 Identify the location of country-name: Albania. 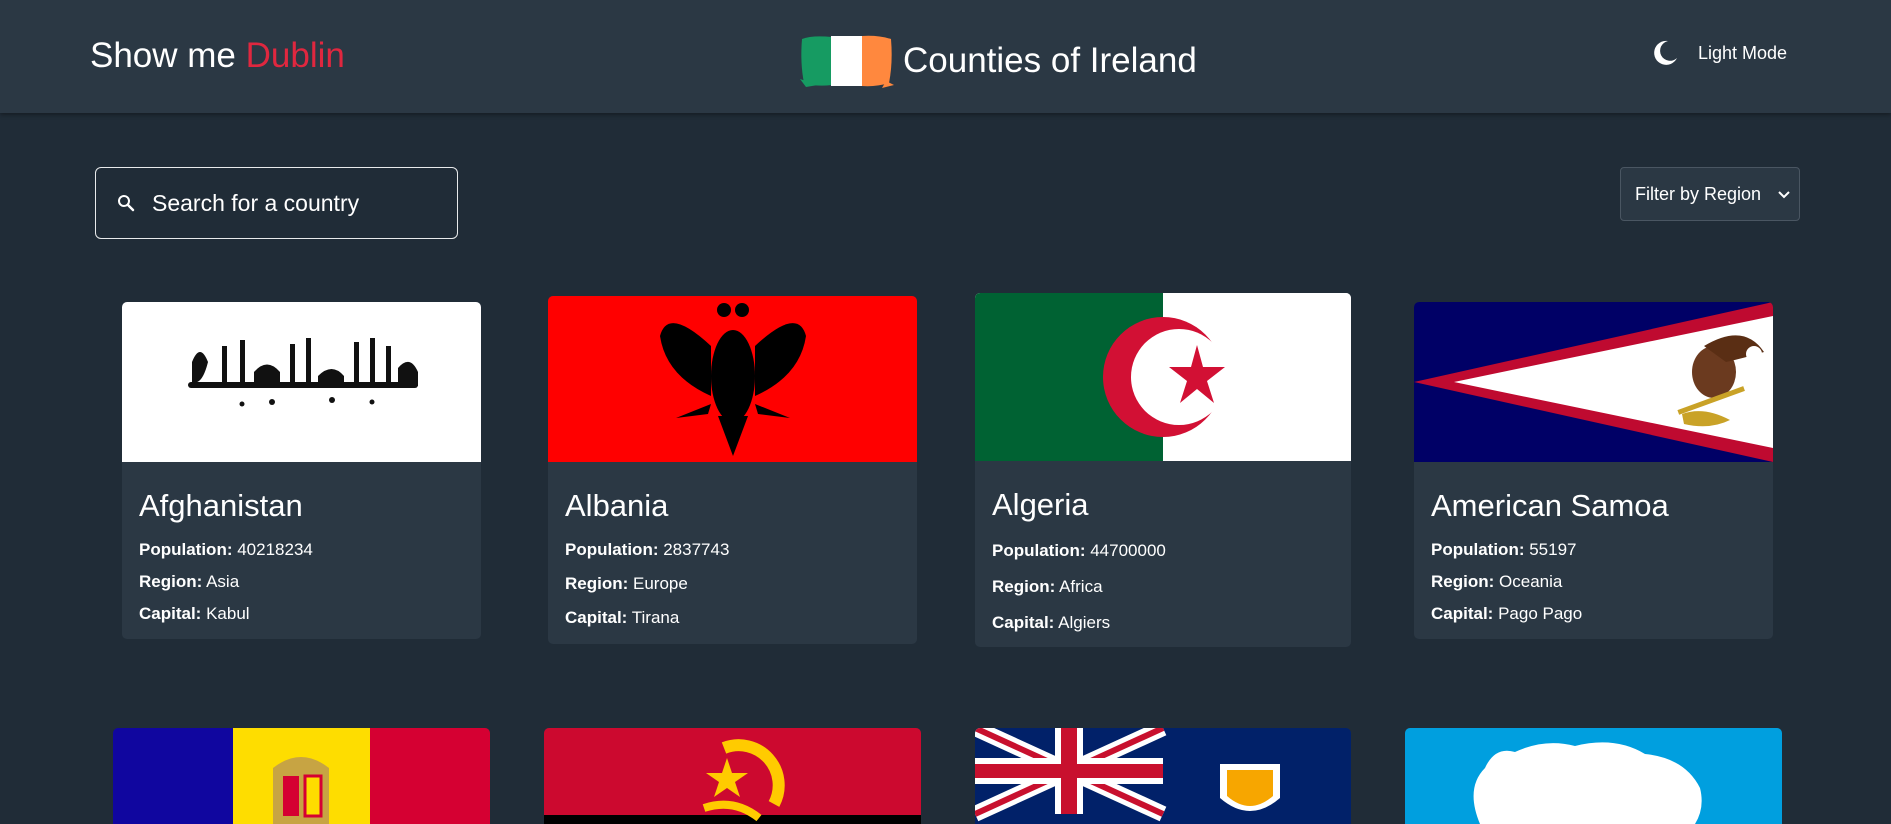
(617, 505).